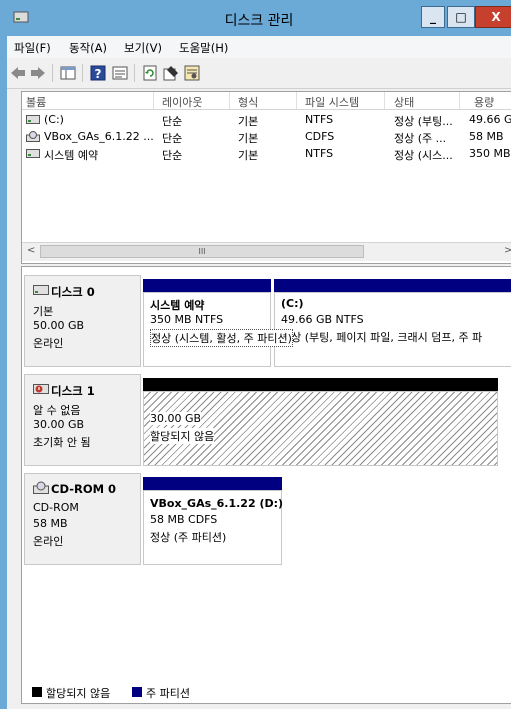  What do you see at coordinates (88, 48) in the screenshot?
I see `menu-action: 동작(A)` at bounding box center [88, 48].